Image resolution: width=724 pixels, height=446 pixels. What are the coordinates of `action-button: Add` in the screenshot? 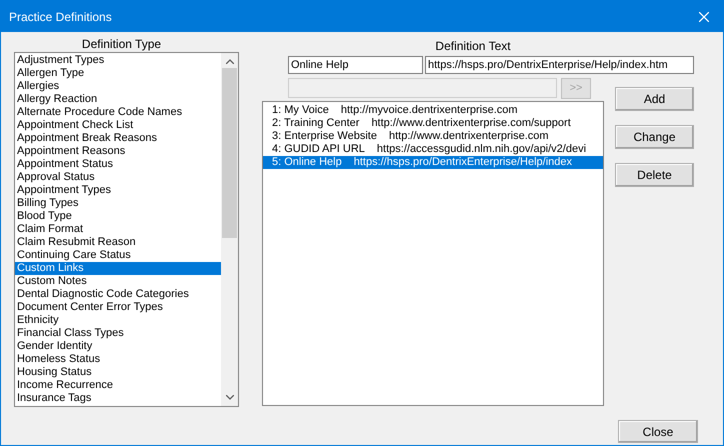 It's located at (654, 99).